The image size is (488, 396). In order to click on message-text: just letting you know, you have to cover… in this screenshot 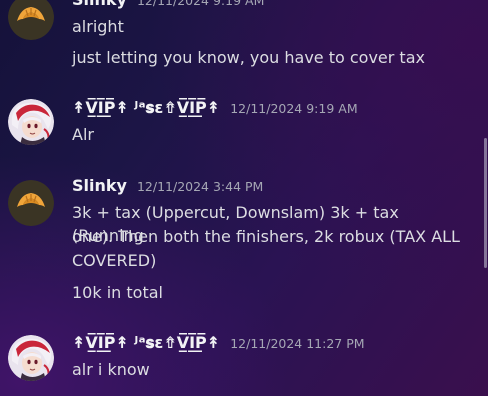, I will do `click(248, 57)`.